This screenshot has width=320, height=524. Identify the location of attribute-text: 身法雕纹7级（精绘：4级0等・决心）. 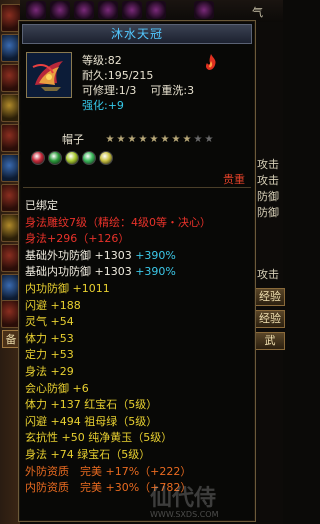
(118, 222).